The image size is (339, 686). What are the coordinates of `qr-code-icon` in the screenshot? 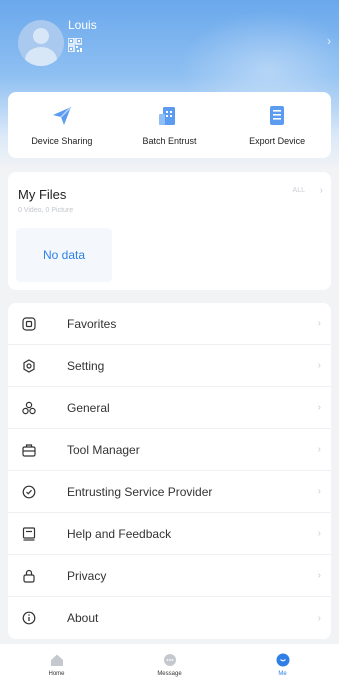 It's located at (75, 45).